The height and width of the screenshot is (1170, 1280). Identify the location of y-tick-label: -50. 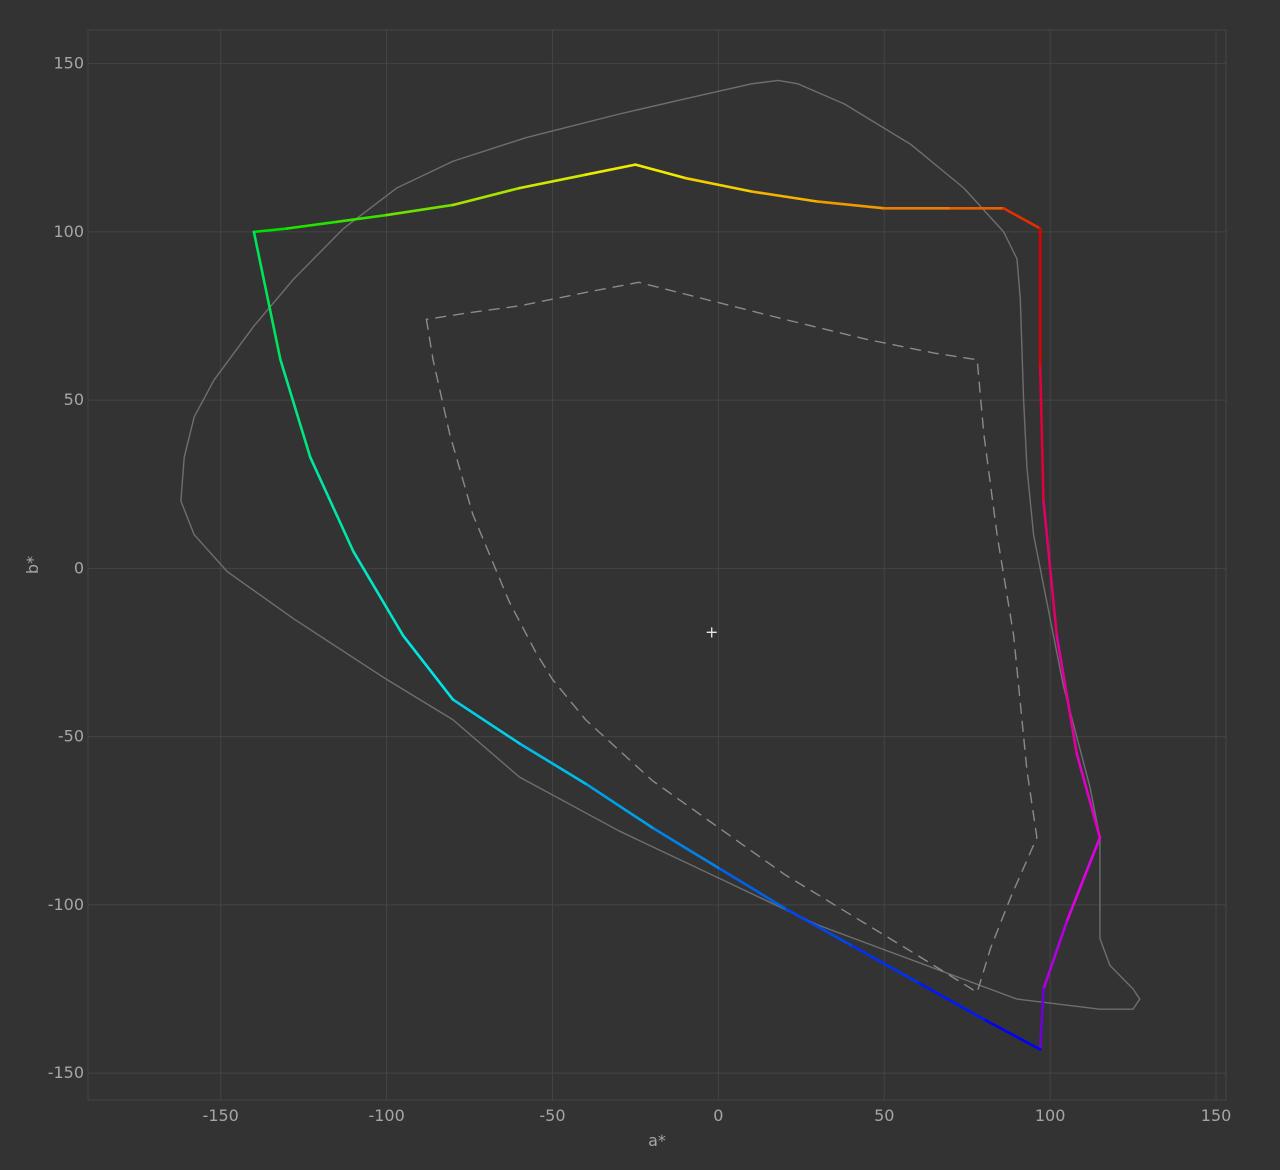
(71, 736).